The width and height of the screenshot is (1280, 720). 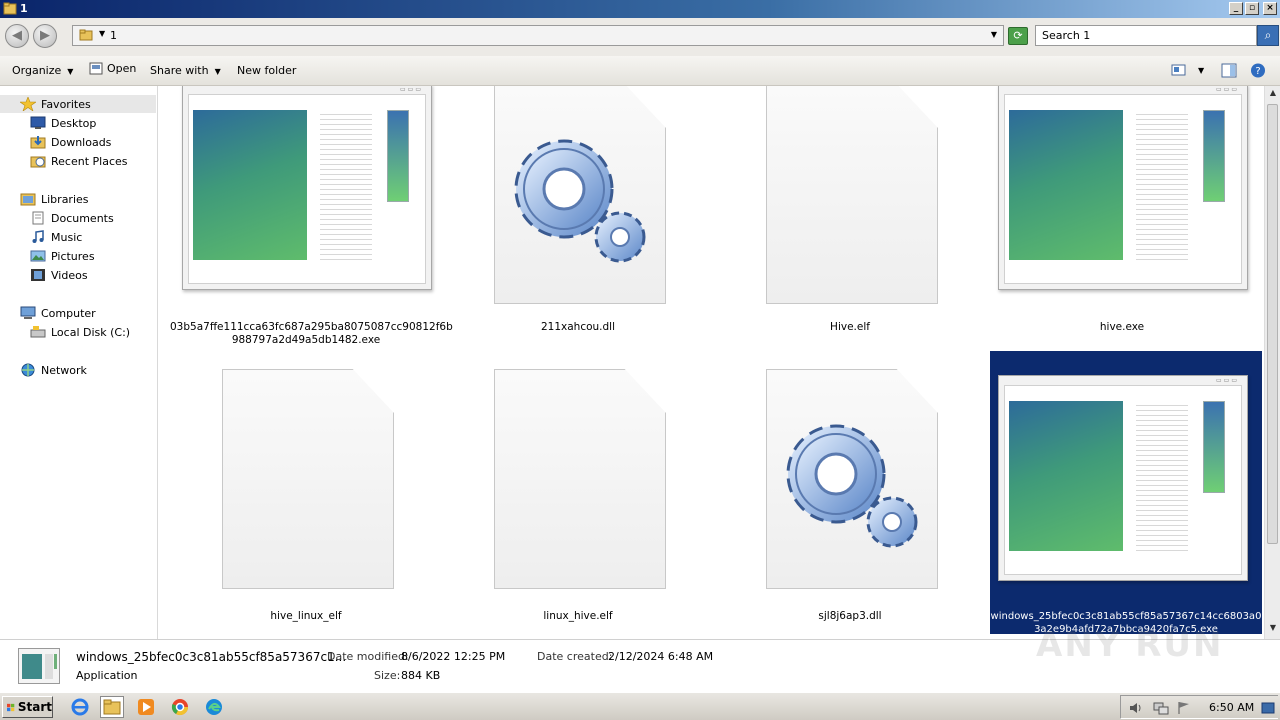 I want to click on watermark: ANY RUN, so click(x=1130, y=645).